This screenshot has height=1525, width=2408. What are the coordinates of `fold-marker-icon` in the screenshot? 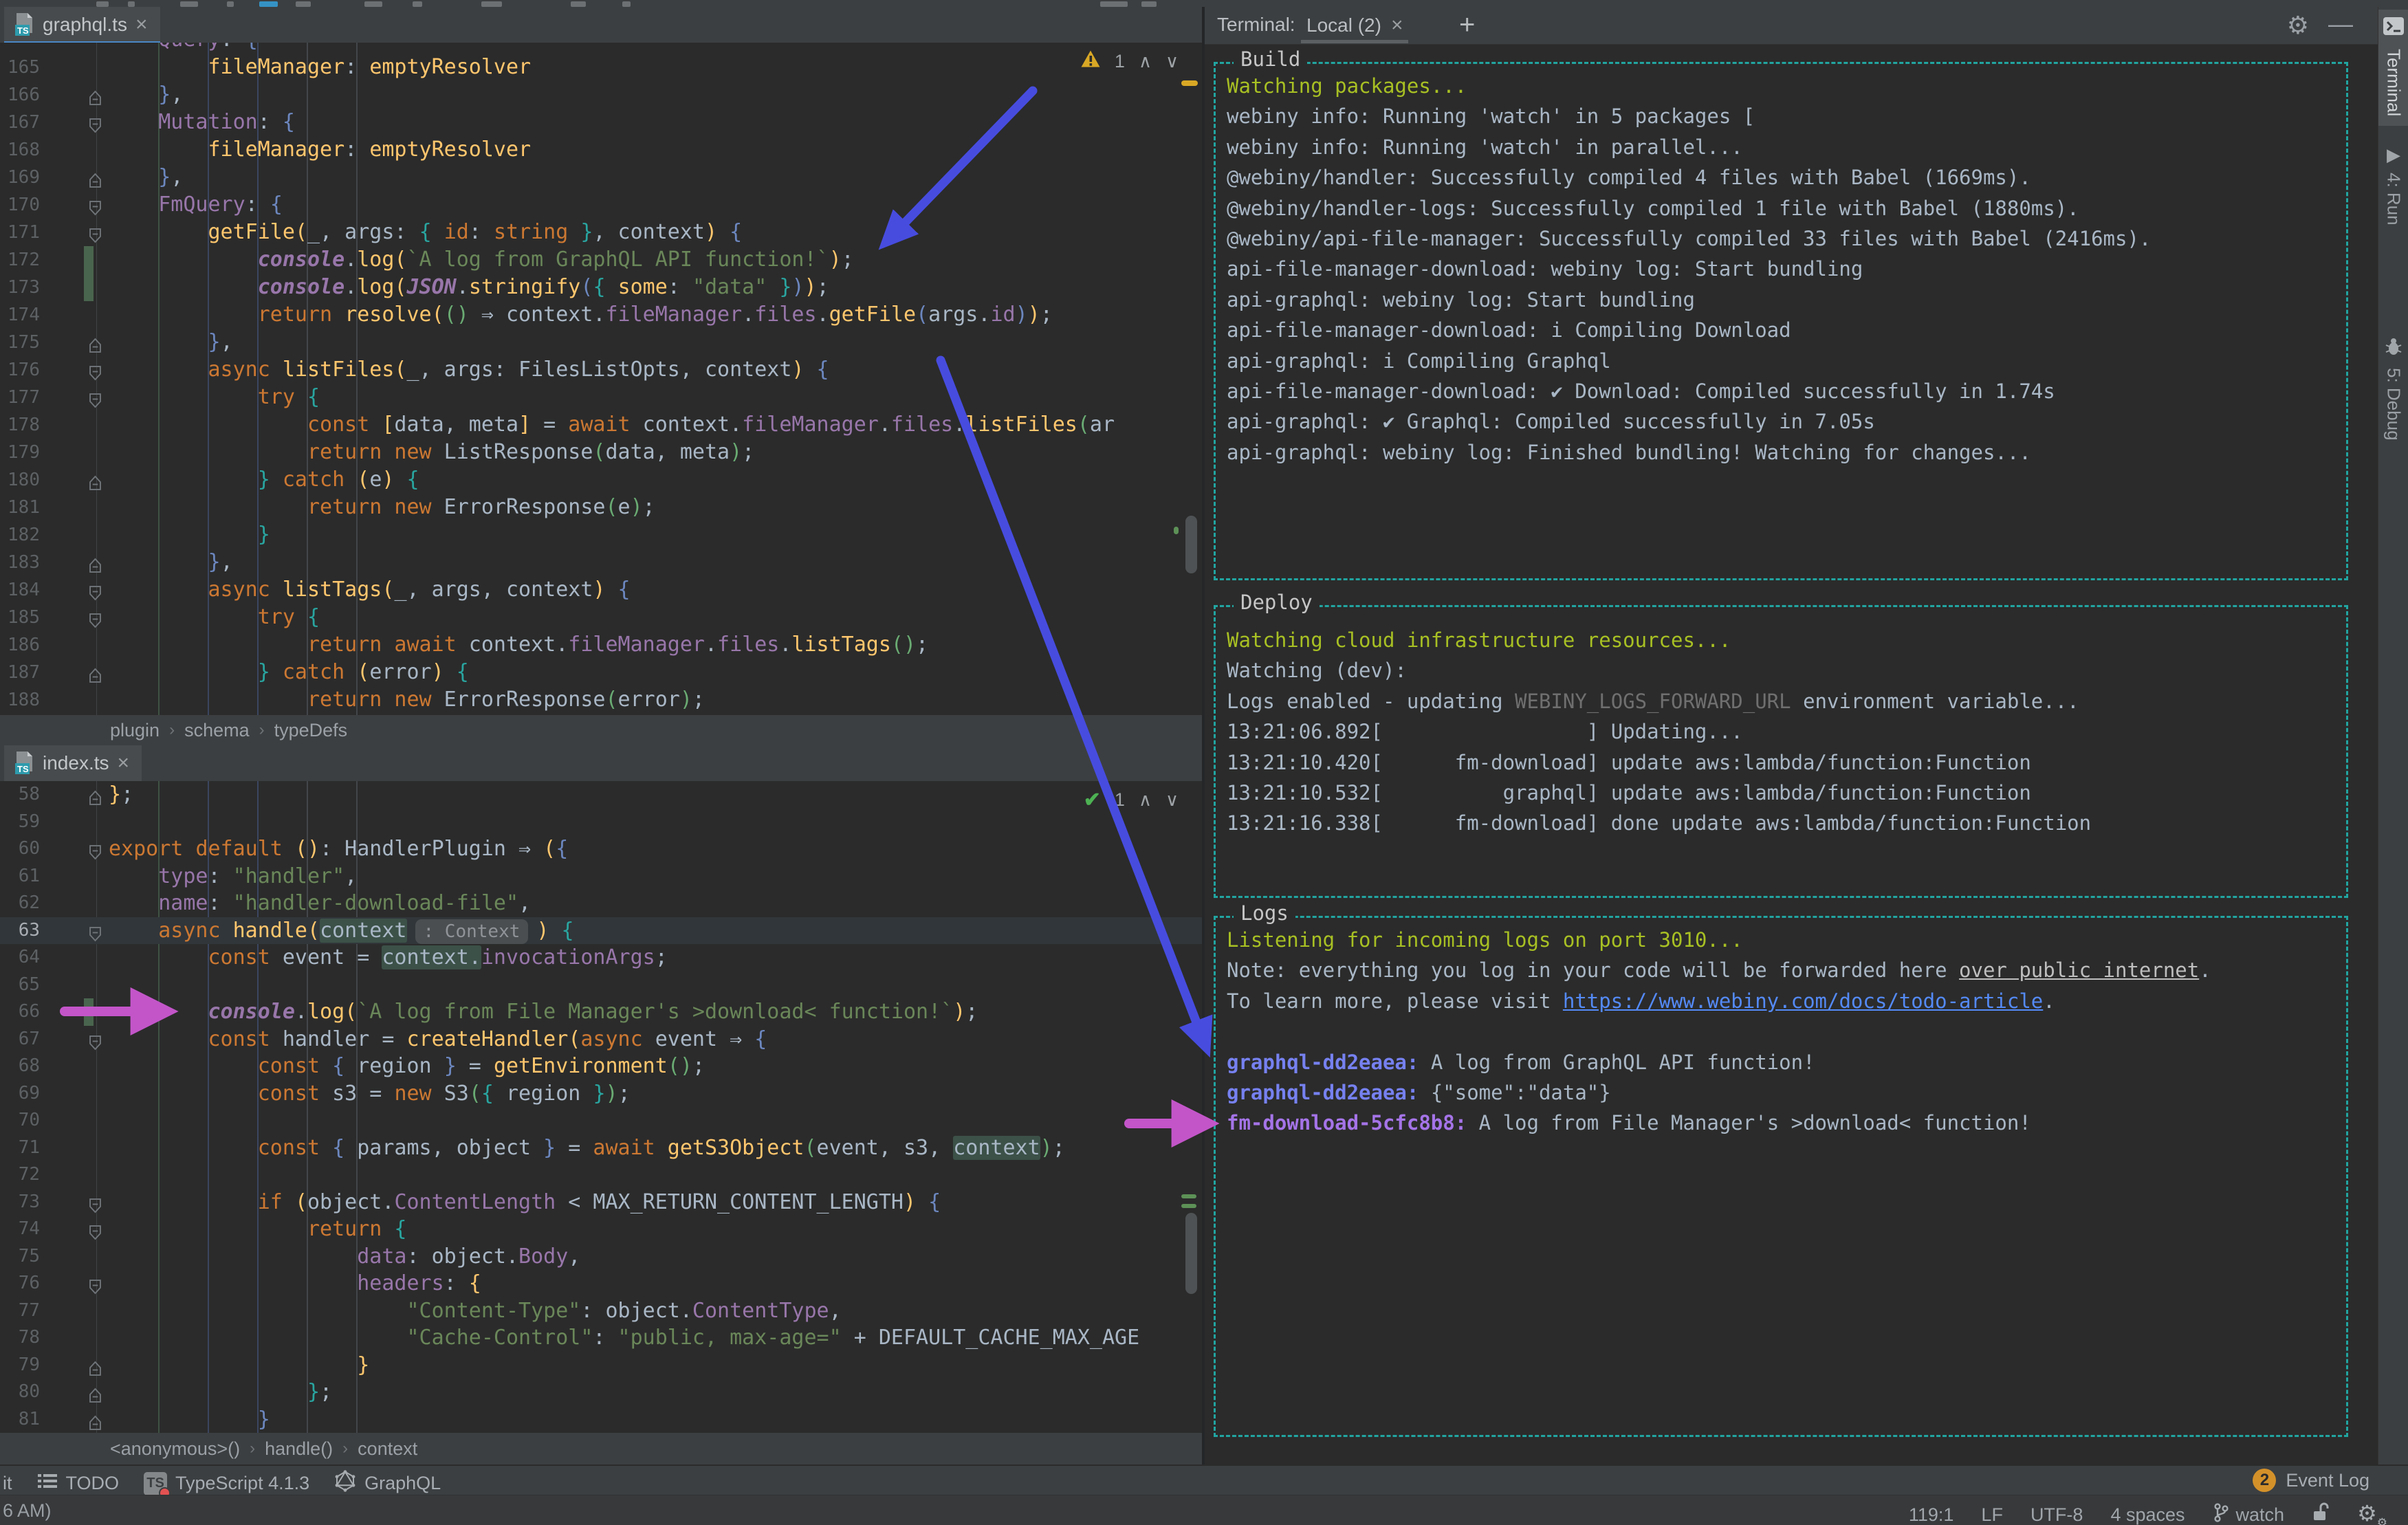 It's located at (95, 1422).